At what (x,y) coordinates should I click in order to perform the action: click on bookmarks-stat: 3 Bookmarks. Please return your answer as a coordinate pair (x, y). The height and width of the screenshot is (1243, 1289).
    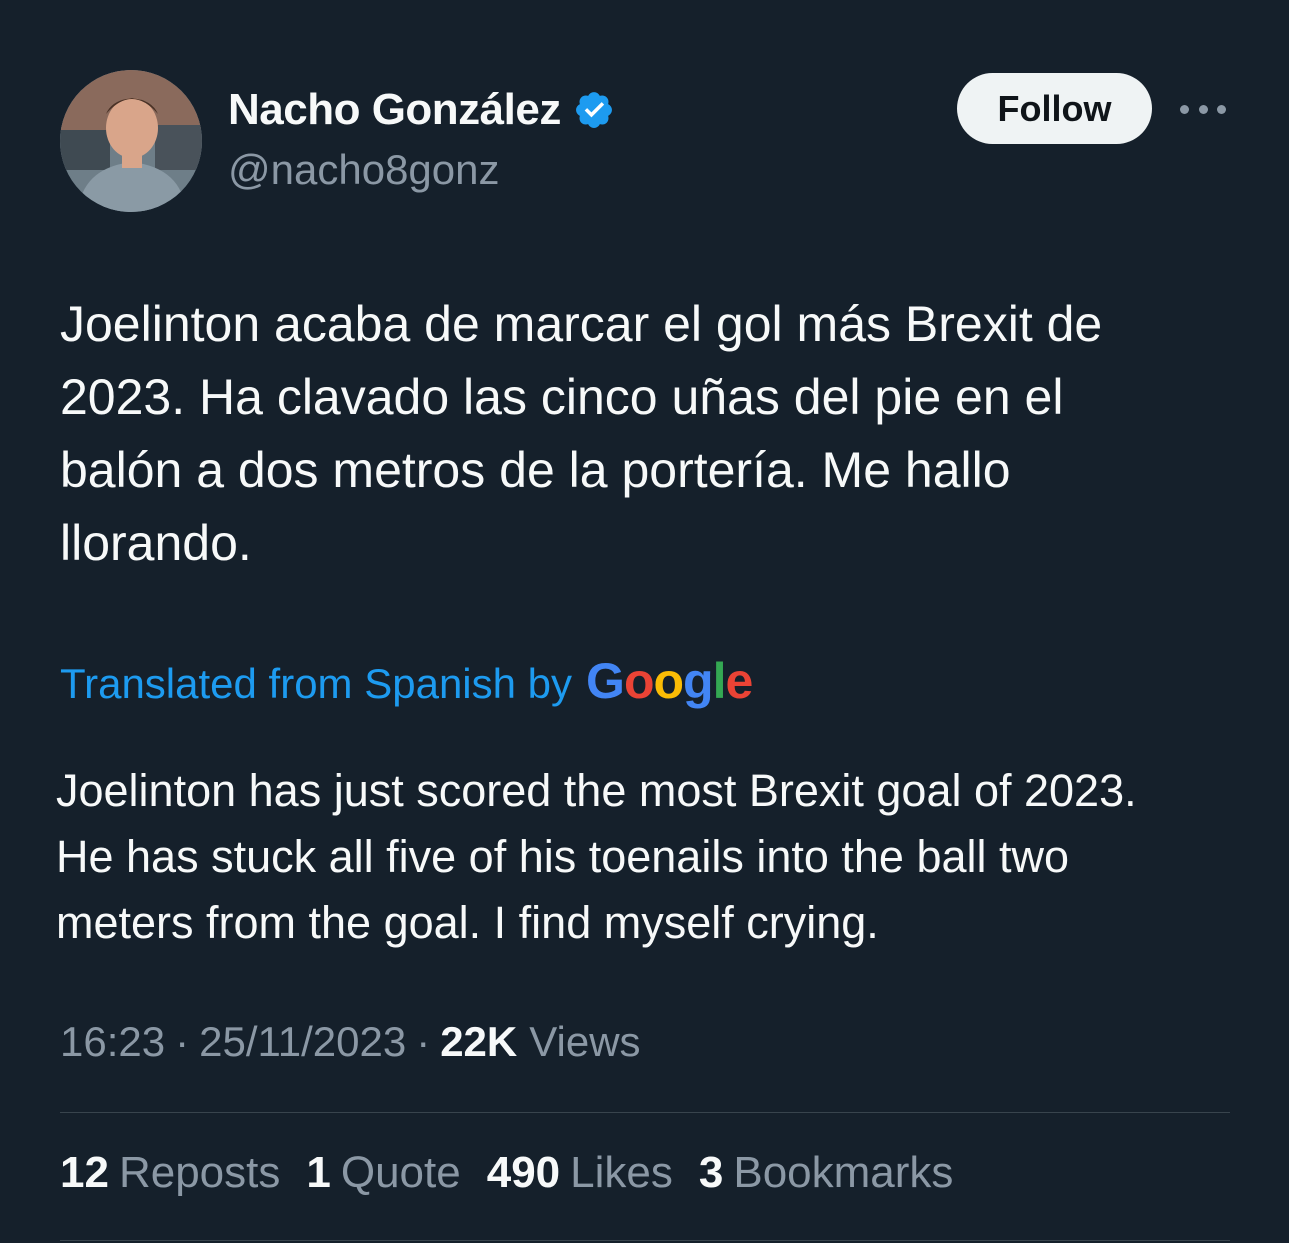
    Looking at the image, I should click on (826, 1173).